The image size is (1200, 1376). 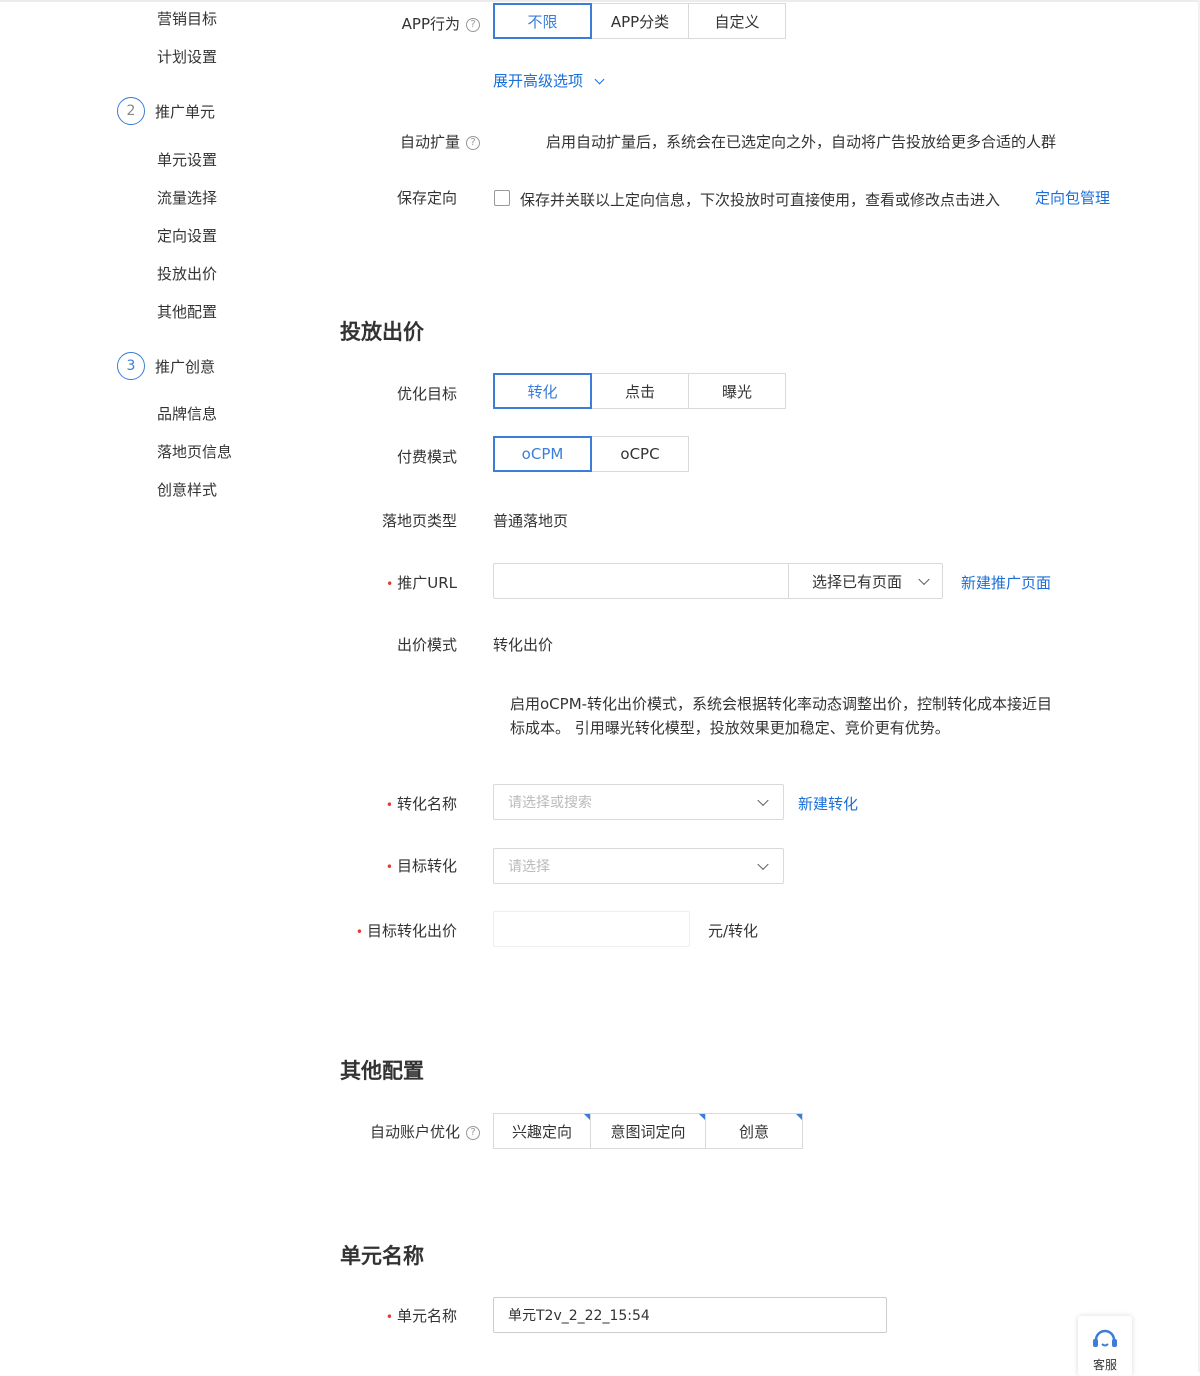 I want to click on promo-url-input, so click(x=641, y=581).